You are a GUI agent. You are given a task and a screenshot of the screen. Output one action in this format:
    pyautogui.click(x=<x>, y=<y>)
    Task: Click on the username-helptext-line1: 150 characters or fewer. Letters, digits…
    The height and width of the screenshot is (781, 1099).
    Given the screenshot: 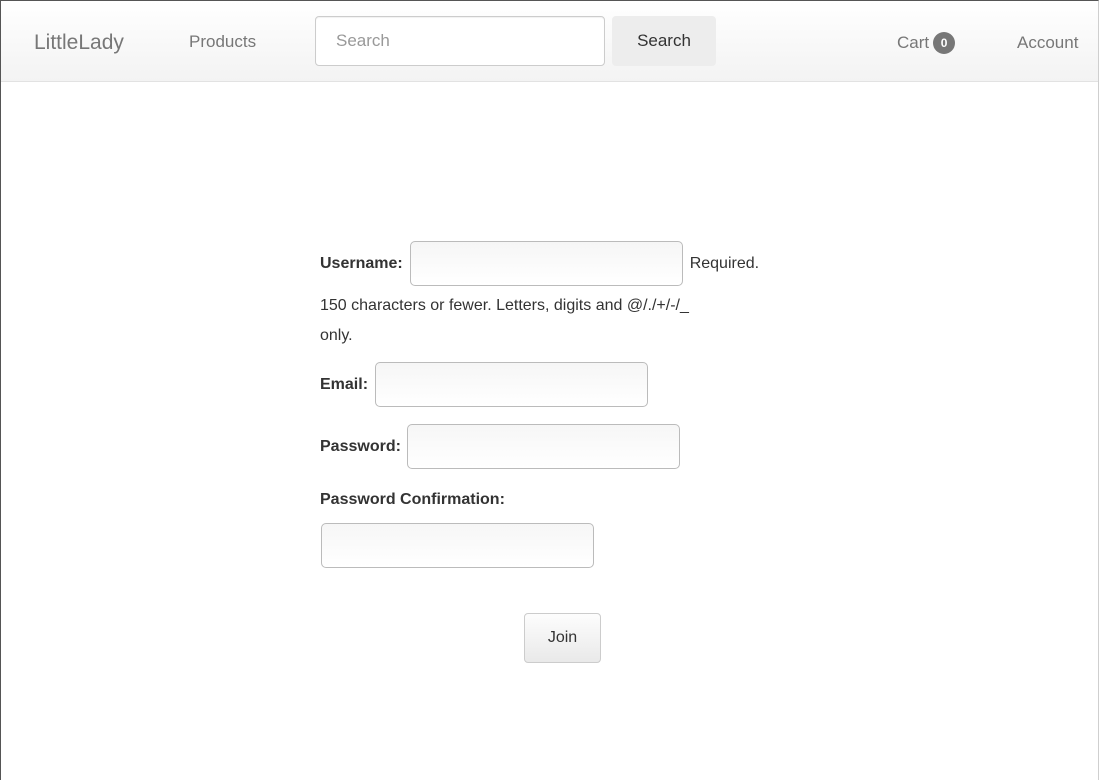 What is the action you would take?
    pyautogui.click(x=504, y=305)
    